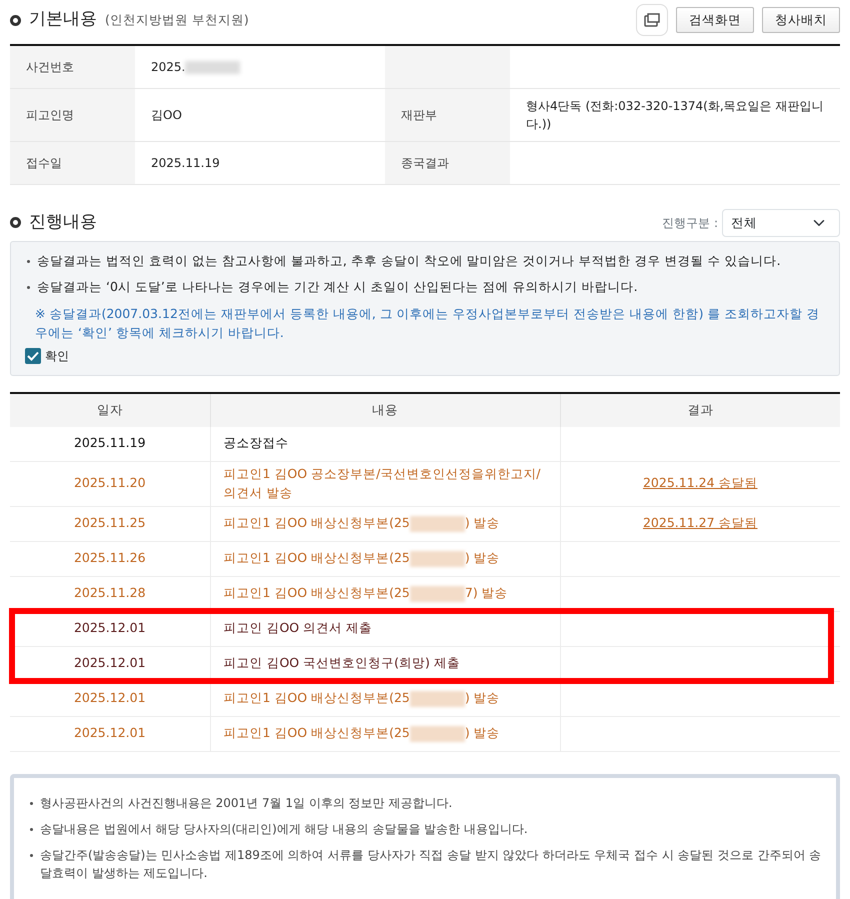  Describe the element at coordinates (110, 522) in the screenshot. I see `date-text: 2025.11.25` at that location.